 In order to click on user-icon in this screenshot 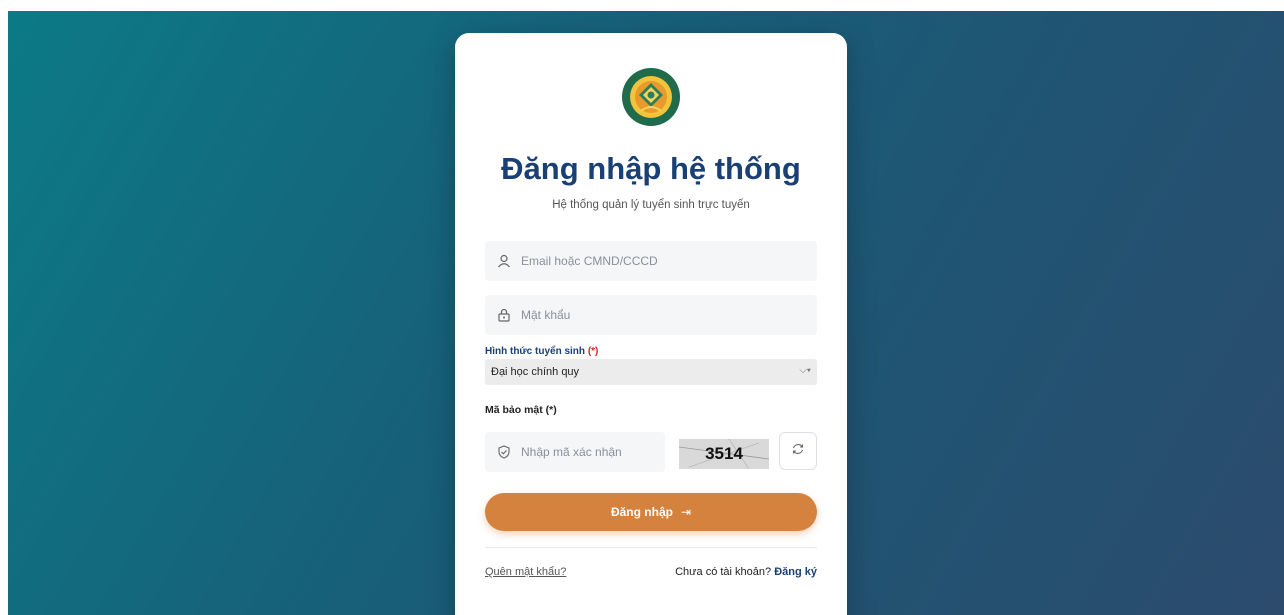, I will do `click(504, 261)`.